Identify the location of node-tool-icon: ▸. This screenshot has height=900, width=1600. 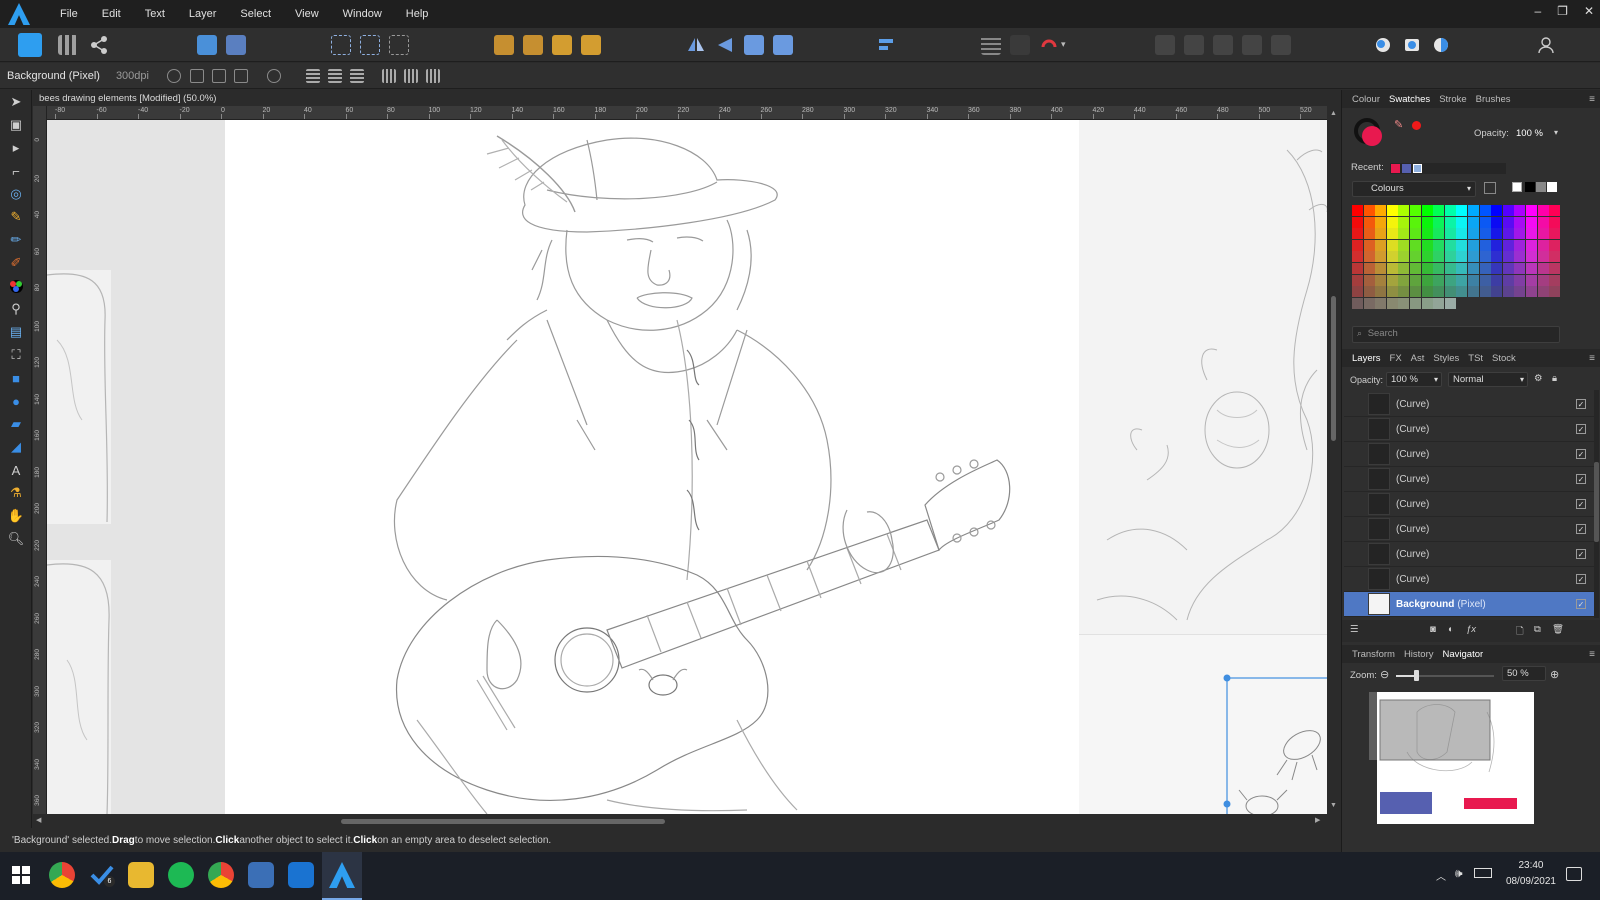
(16, 148).